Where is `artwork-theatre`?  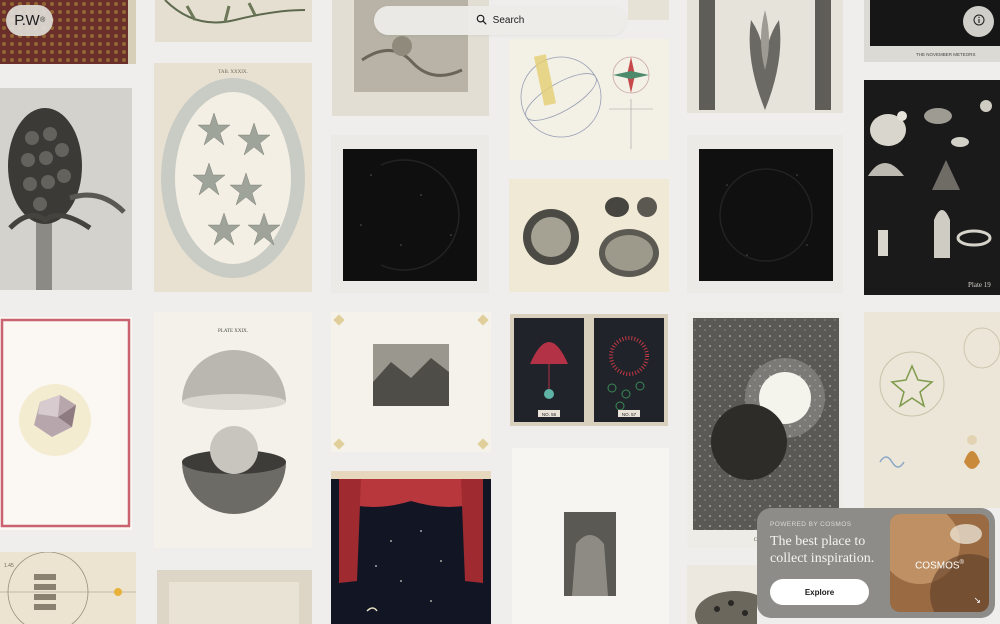 artwork-theatre is located at coordinates (411, 547).